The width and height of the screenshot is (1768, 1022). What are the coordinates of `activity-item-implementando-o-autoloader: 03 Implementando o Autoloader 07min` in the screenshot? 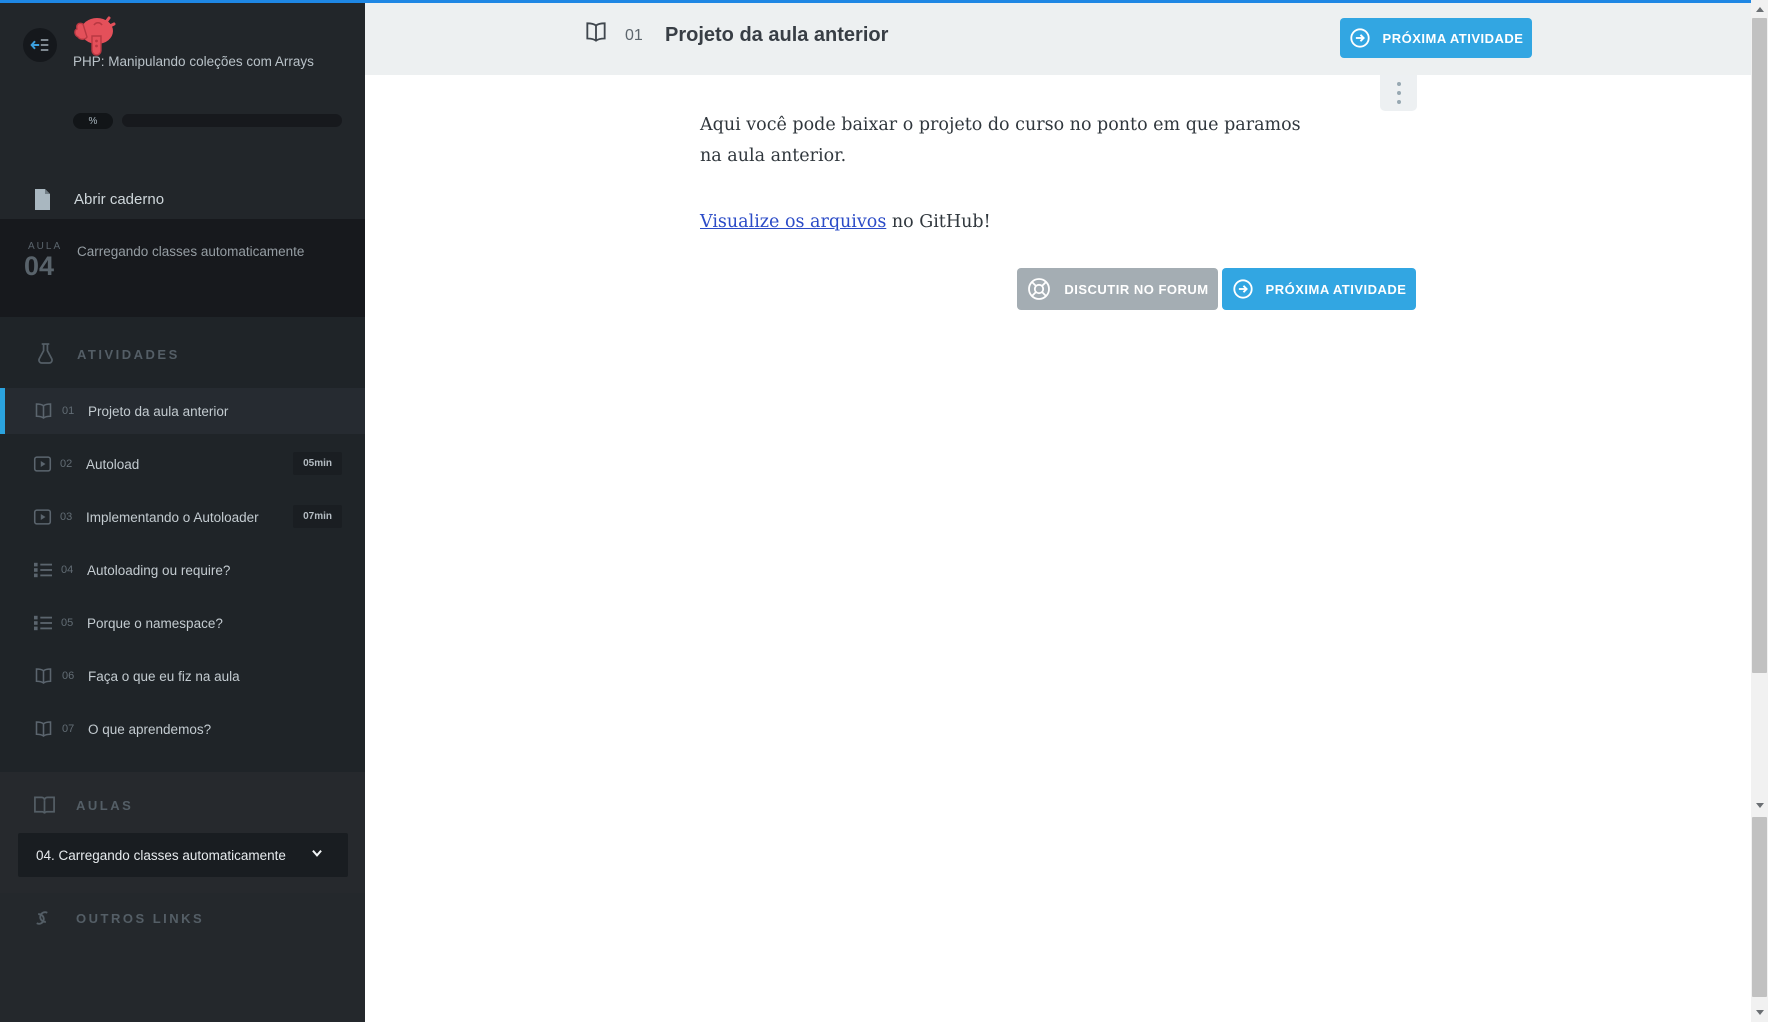 It's located at (182, 517).